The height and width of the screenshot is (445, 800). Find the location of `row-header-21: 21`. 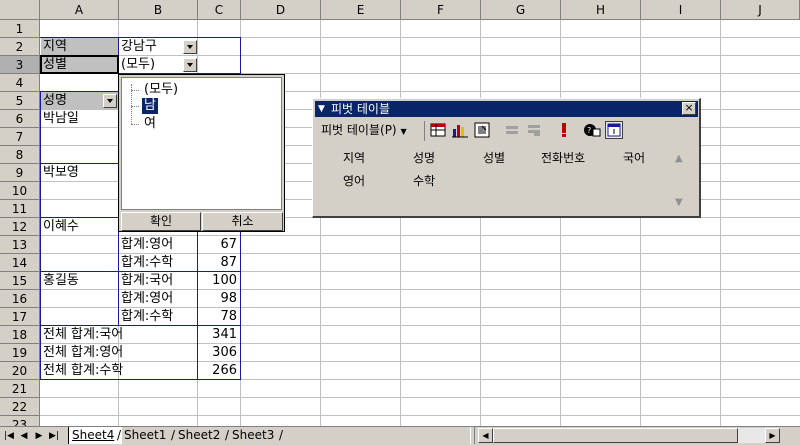

row-header-21: 21 is located at coordinates (20, 389).